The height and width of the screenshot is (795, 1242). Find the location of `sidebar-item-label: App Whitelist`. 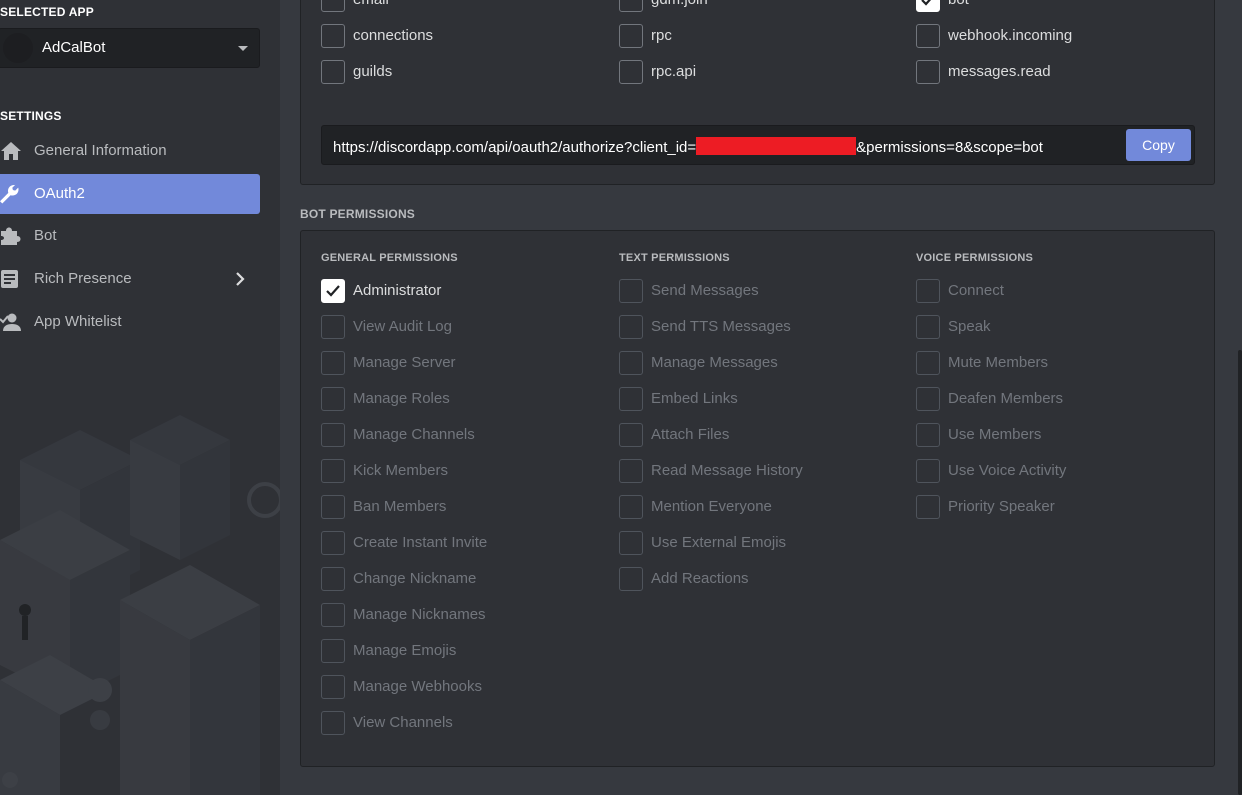

sidebar-item-label: App Whitelist is located at coordinates (78, 321).